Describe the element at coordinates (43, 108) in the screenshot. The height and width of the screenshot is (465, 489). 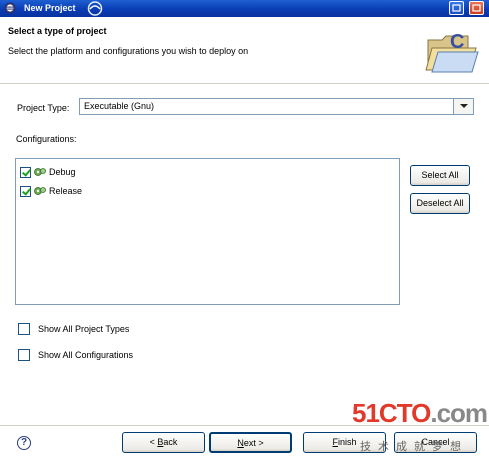
I see `project-type-label: Project Type:` at that location.